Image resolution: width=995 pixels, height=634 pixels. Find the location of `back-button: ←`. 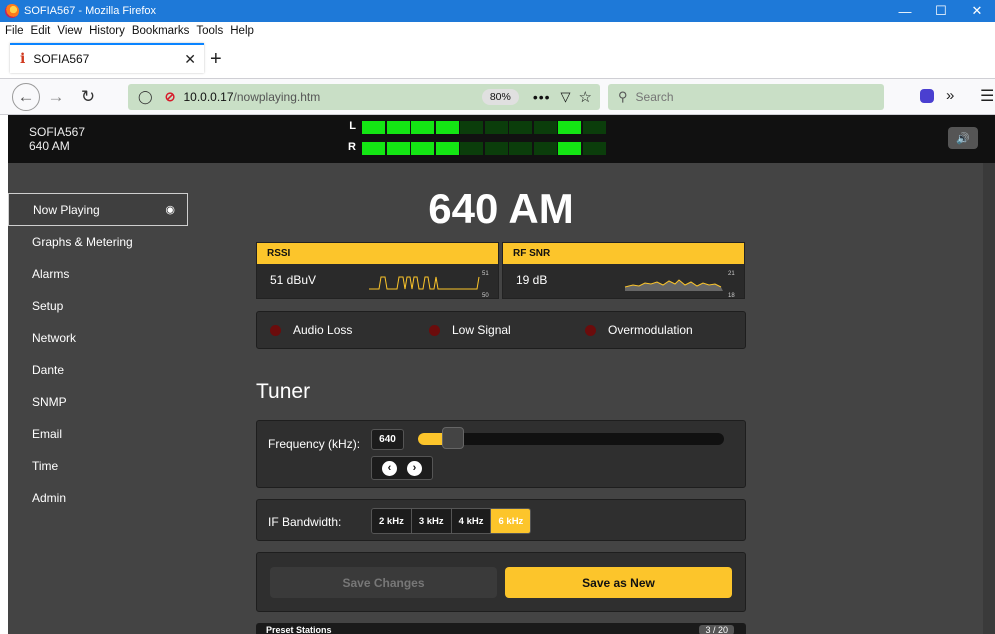

back-button: ← is located at coordinates (26, 97).